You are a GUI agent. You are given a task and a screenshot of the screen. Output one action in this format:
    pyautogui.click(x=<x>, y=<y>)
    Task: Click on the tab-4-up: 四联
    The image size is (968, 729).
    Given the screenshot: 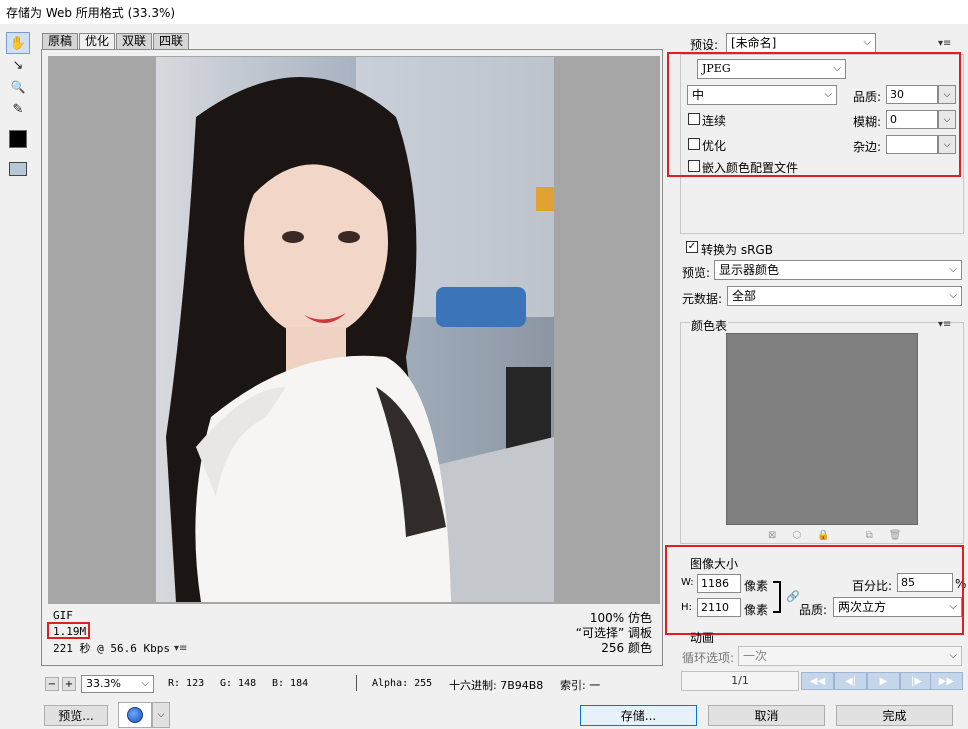 What is the action you would take?
    pyautogui.click(x=171, y=41)
    